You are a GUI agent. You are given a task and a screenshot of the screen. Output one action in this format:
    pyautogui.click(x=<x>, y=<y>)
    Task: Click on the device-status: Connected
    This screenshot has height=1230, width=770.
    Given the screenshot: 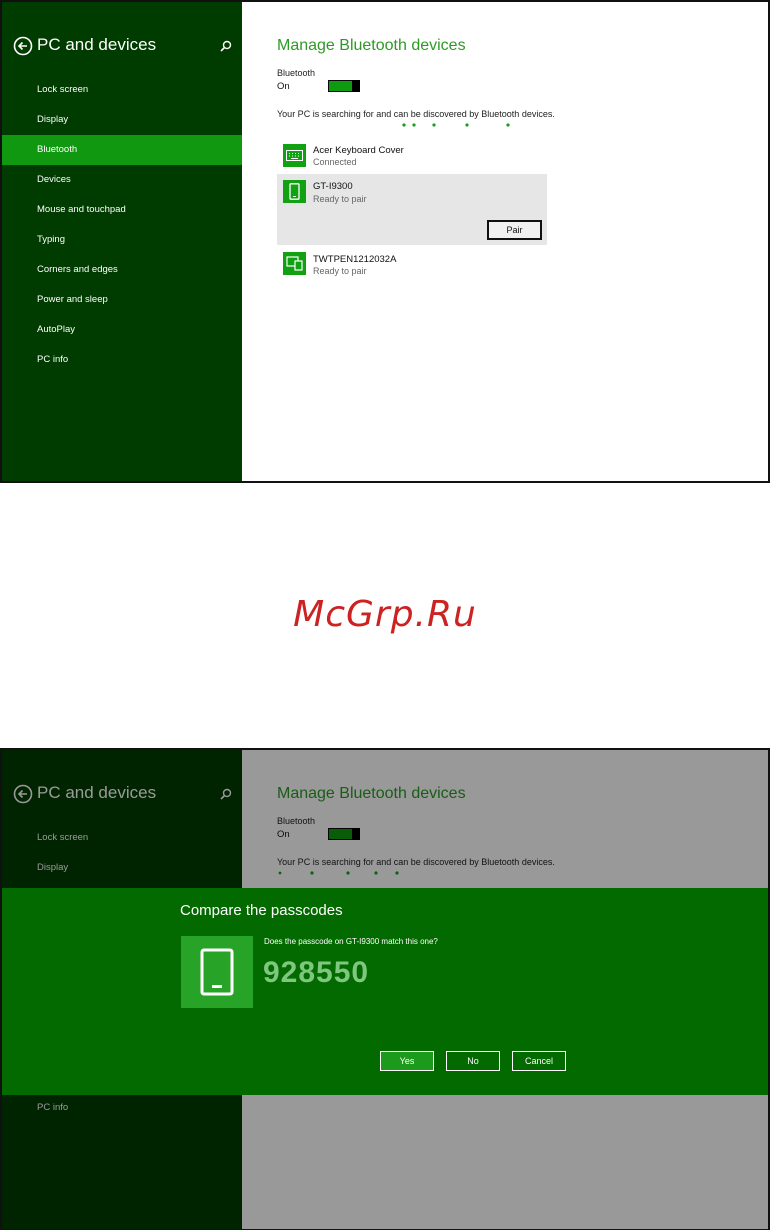 What is the action you would take?
    pyautogui.click(x=335, y=162)
    